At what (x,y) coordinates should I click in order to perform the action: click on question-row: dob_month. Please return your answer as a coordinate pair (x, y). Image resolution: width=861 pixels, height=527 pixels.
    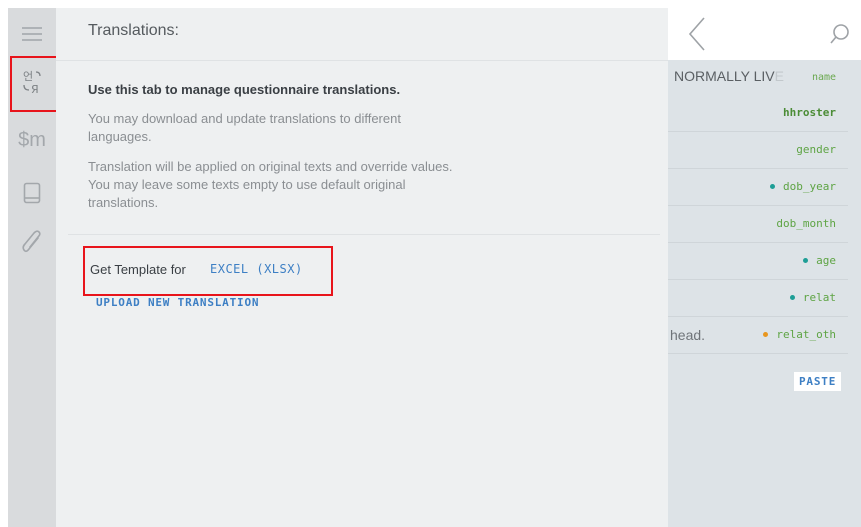
    Looking at the image, I should click on (758, 225).